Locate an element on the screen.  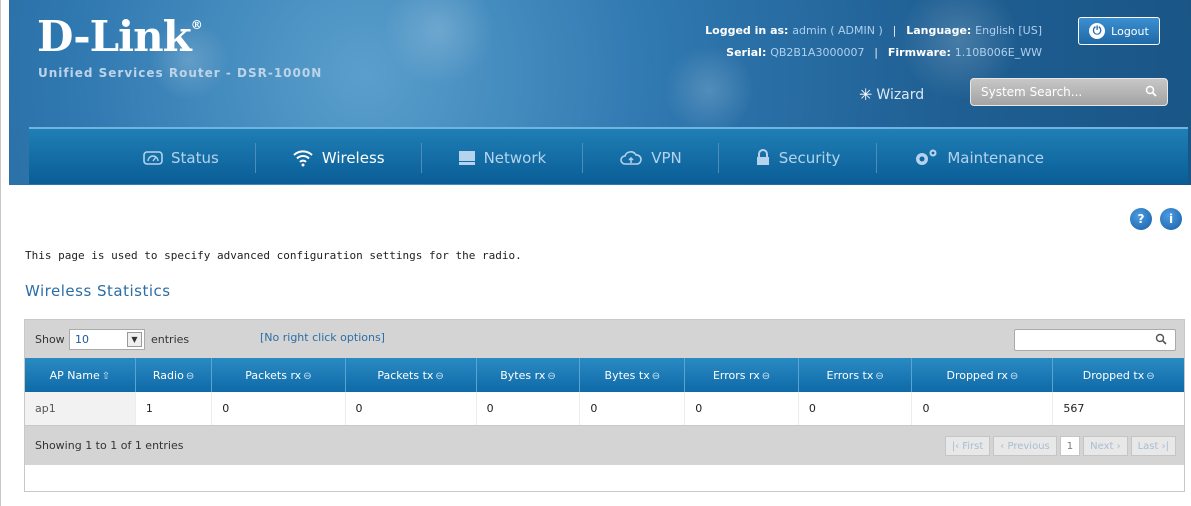
help-icon: ? is located at coordinates (1141, 219).